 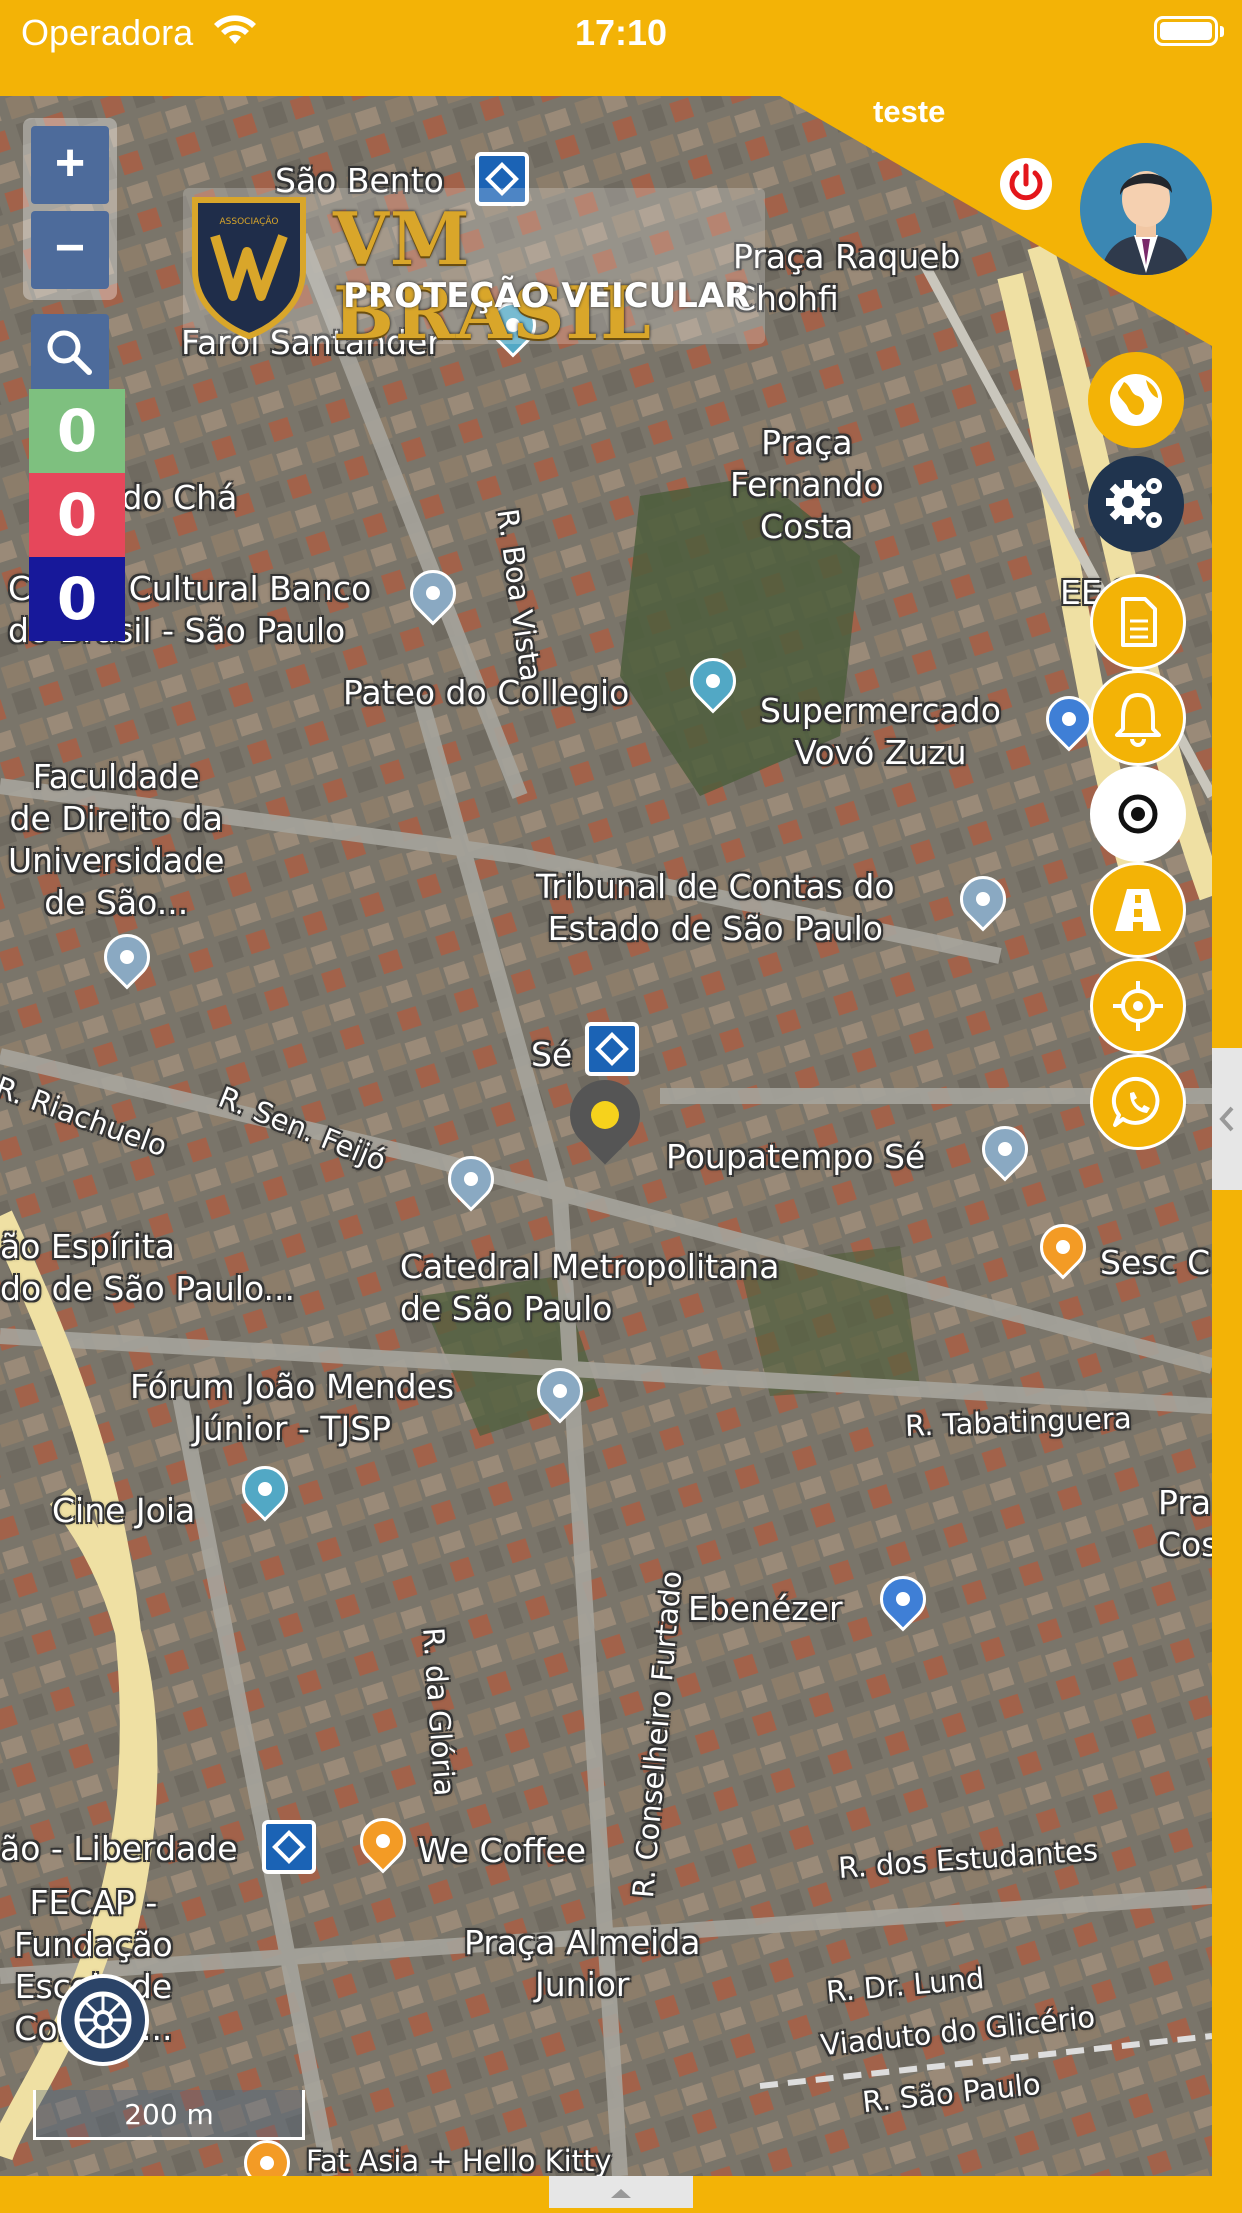 What do you see at coordinates (249, 221) in the screenshot?
I see `logo-badge-text: ASSOCIAÇÃO` at bounding box center [249, 221].